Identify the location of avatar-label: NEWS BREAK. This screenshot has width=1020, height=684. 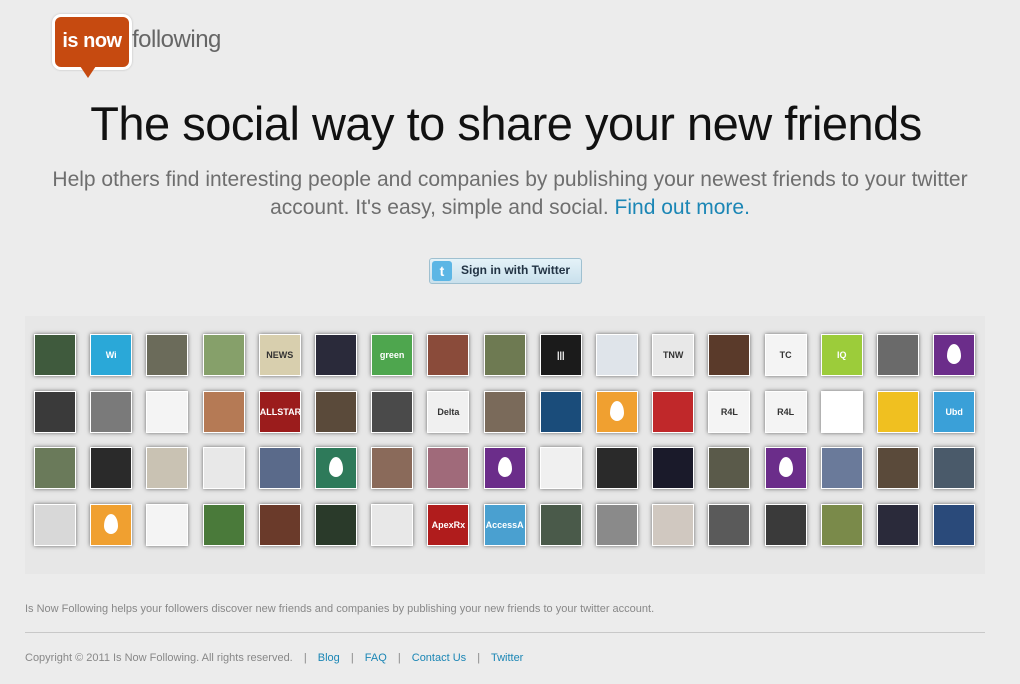
(280, 355).